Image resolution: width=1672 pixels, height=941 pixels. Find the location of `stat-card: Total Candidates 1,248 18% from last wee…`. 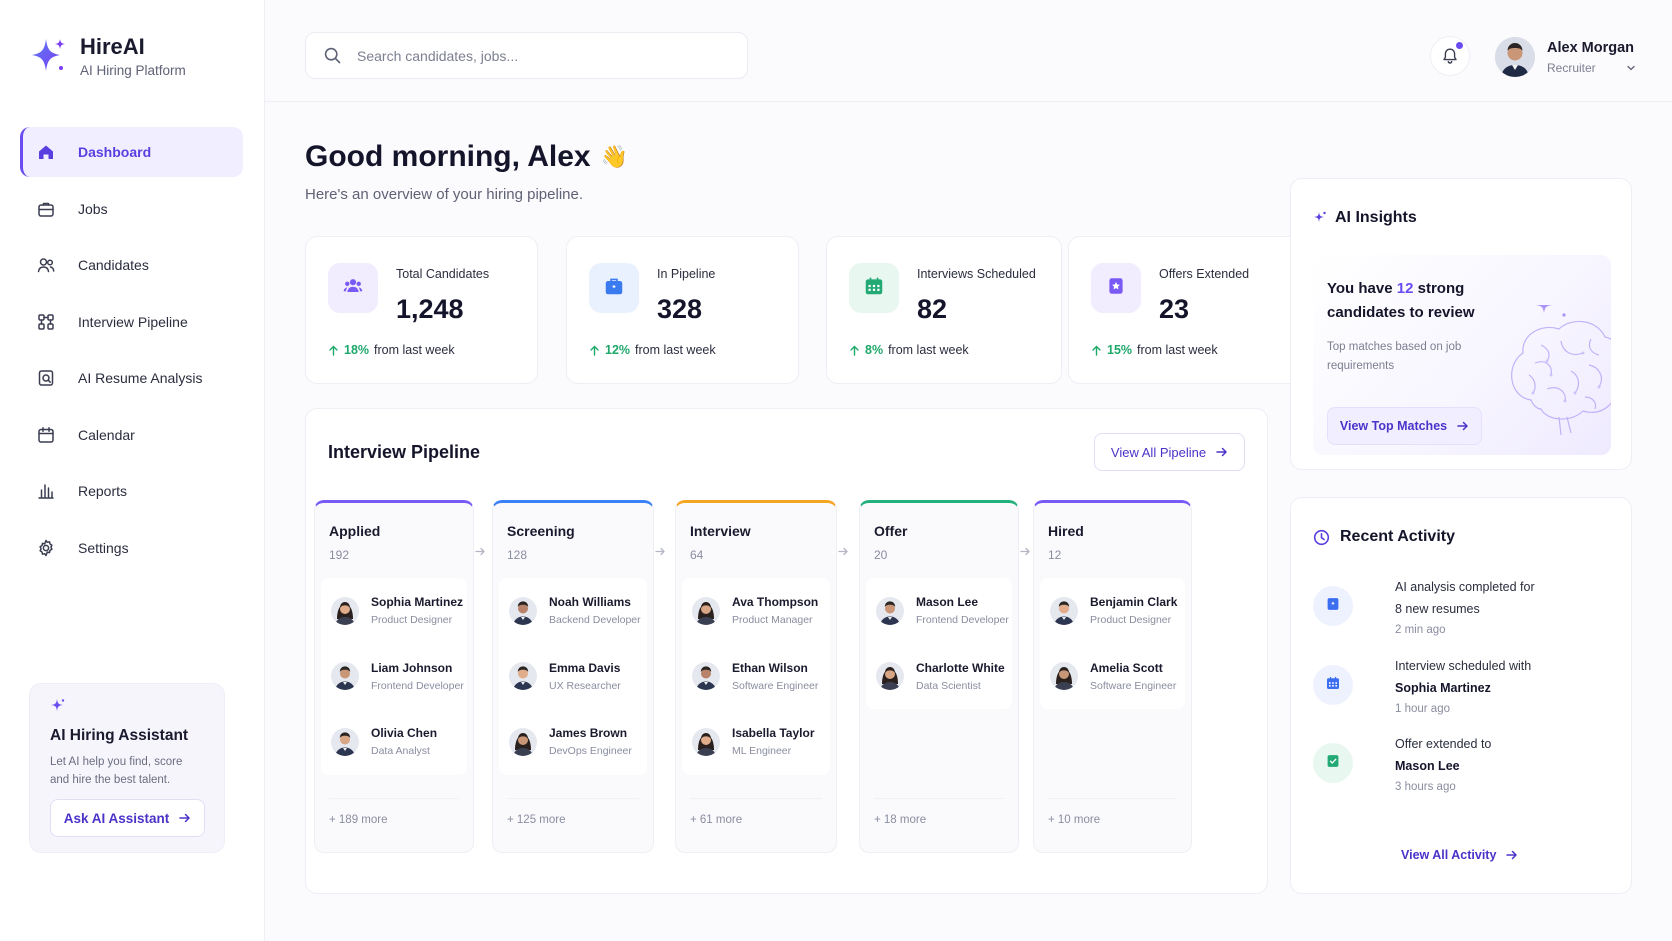

stat-card: Total Candidates 1,248 18% from last wee… is located at coordinates (421, 310).